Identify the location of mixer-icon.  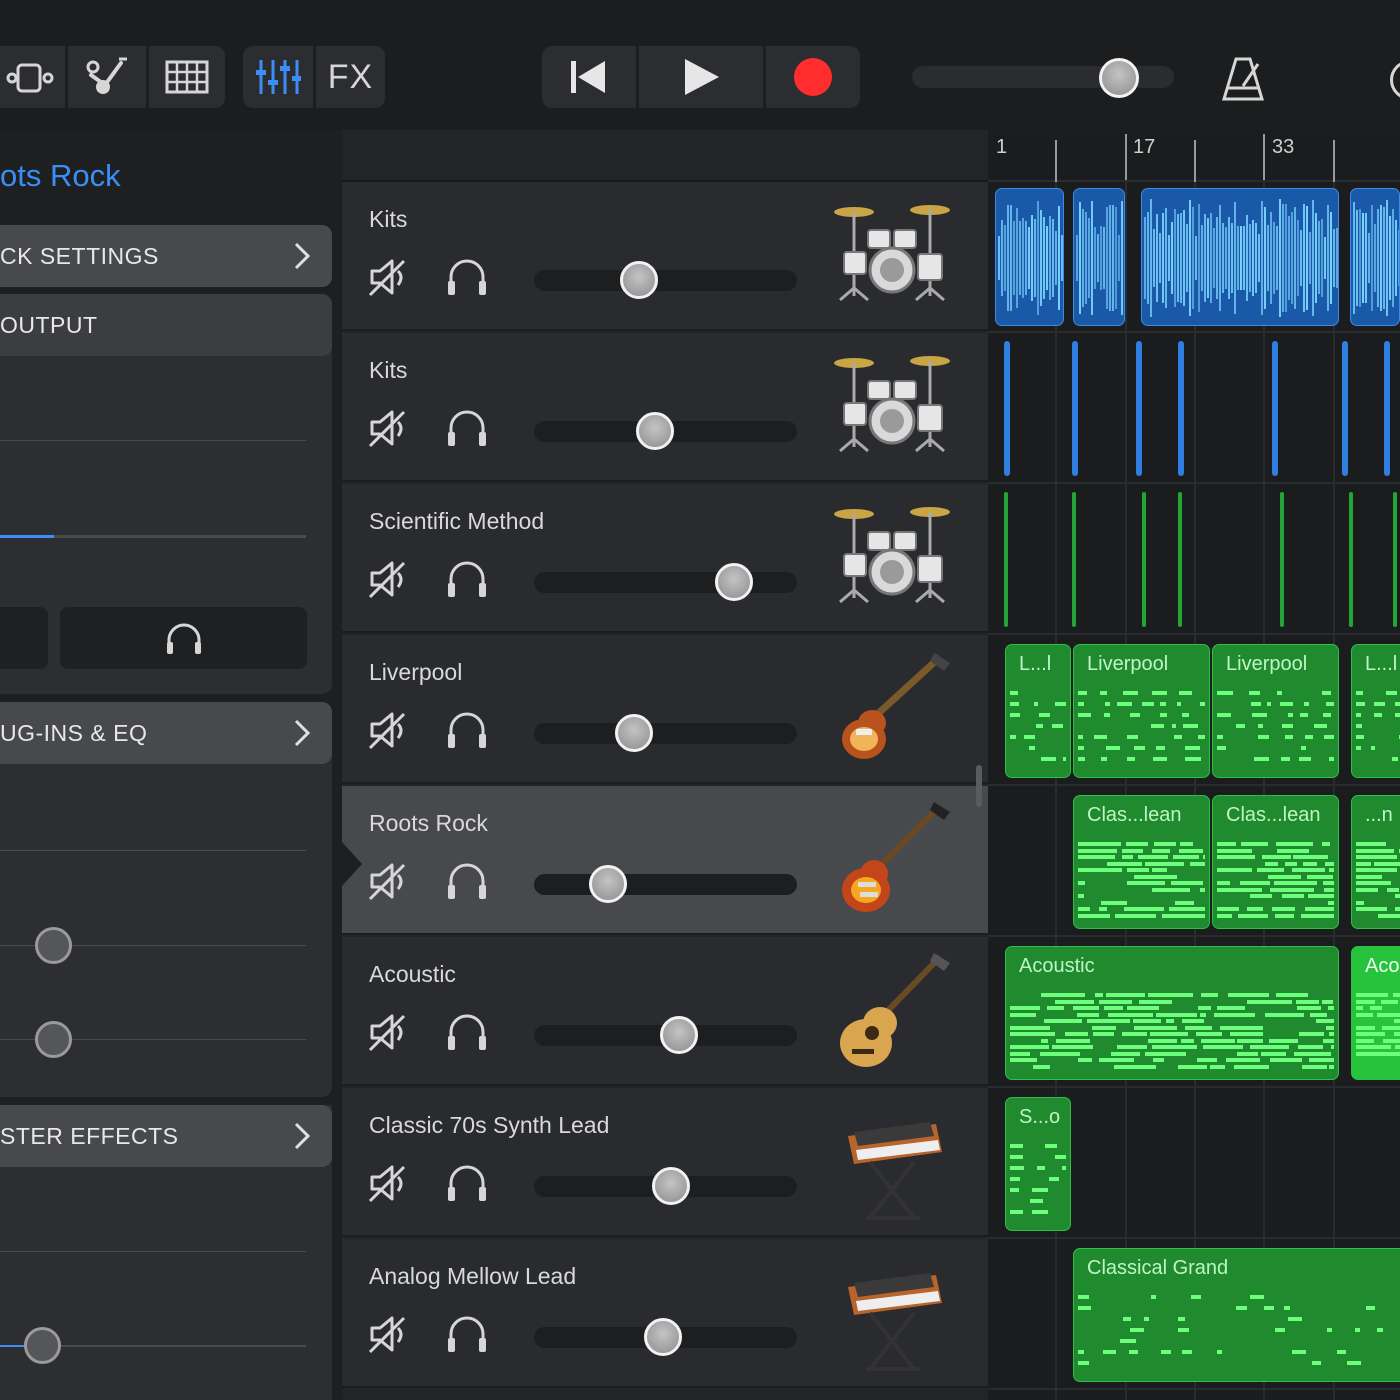
(278, 77).